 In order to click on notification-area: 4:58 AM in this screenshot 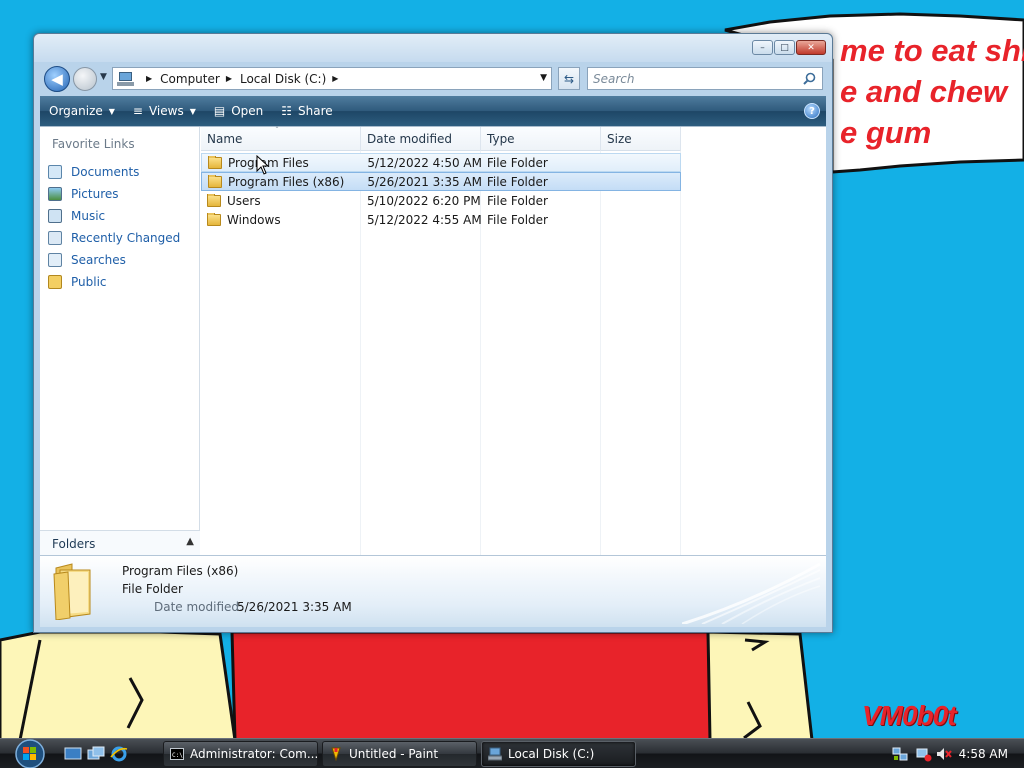, I will do `click(954, 753)`.